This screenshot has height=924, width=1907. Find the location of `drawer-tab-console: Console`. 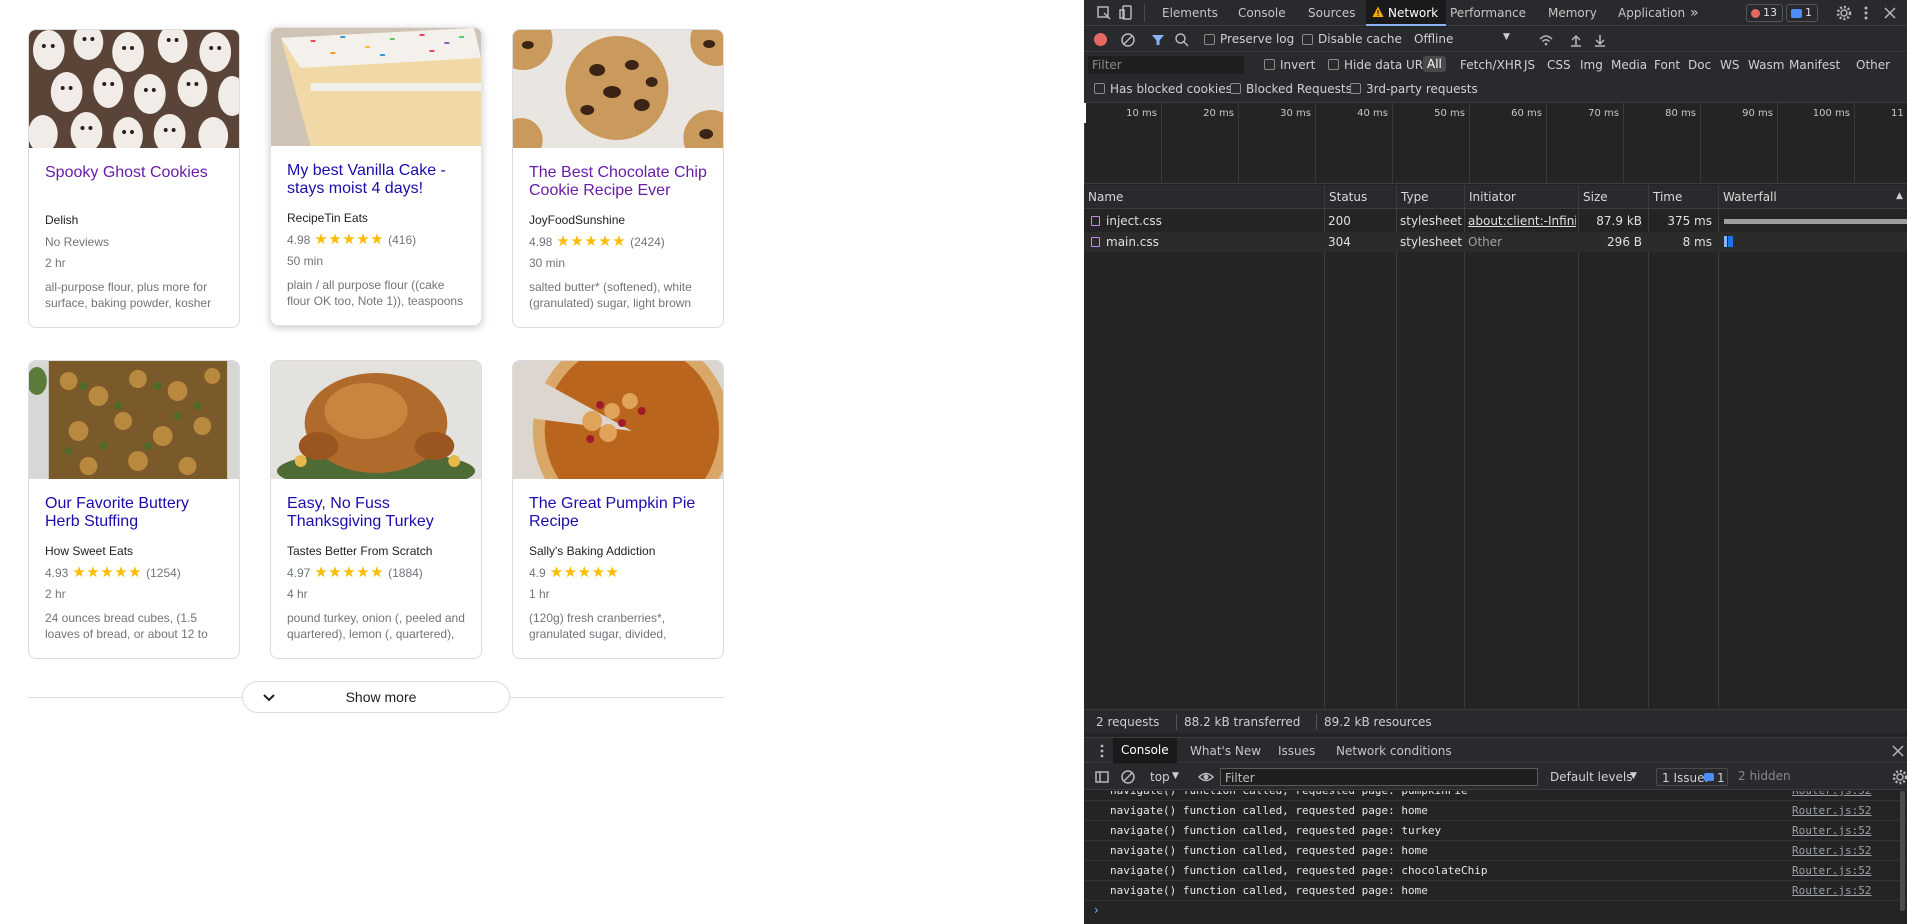

drawer-tab-console: Console is located at coordinates (1145, 750).